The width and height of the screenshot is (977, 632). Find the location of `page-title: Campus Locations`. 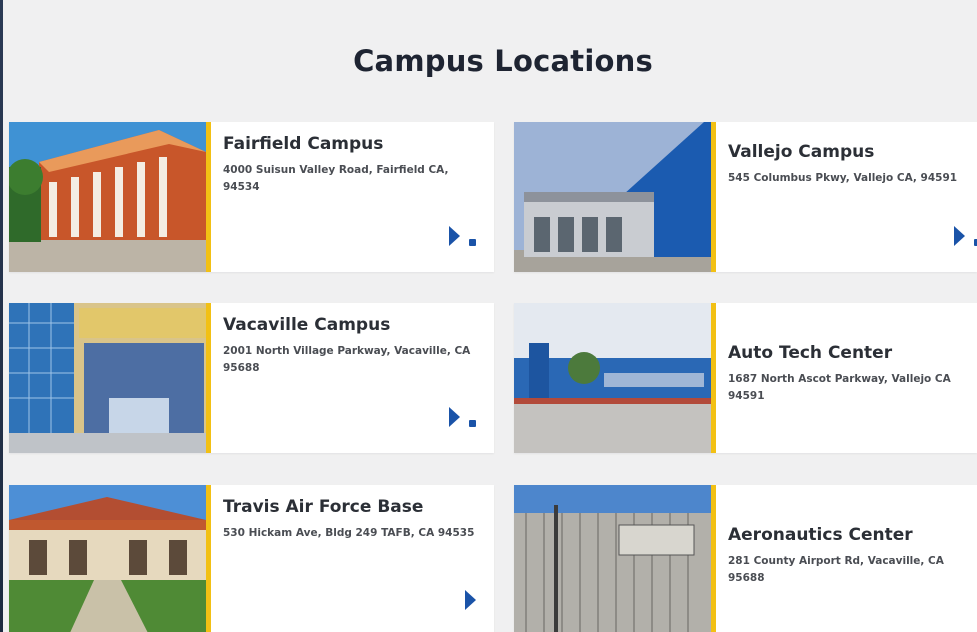

page-title: Campus Locations is located at coordinates (503, 61).